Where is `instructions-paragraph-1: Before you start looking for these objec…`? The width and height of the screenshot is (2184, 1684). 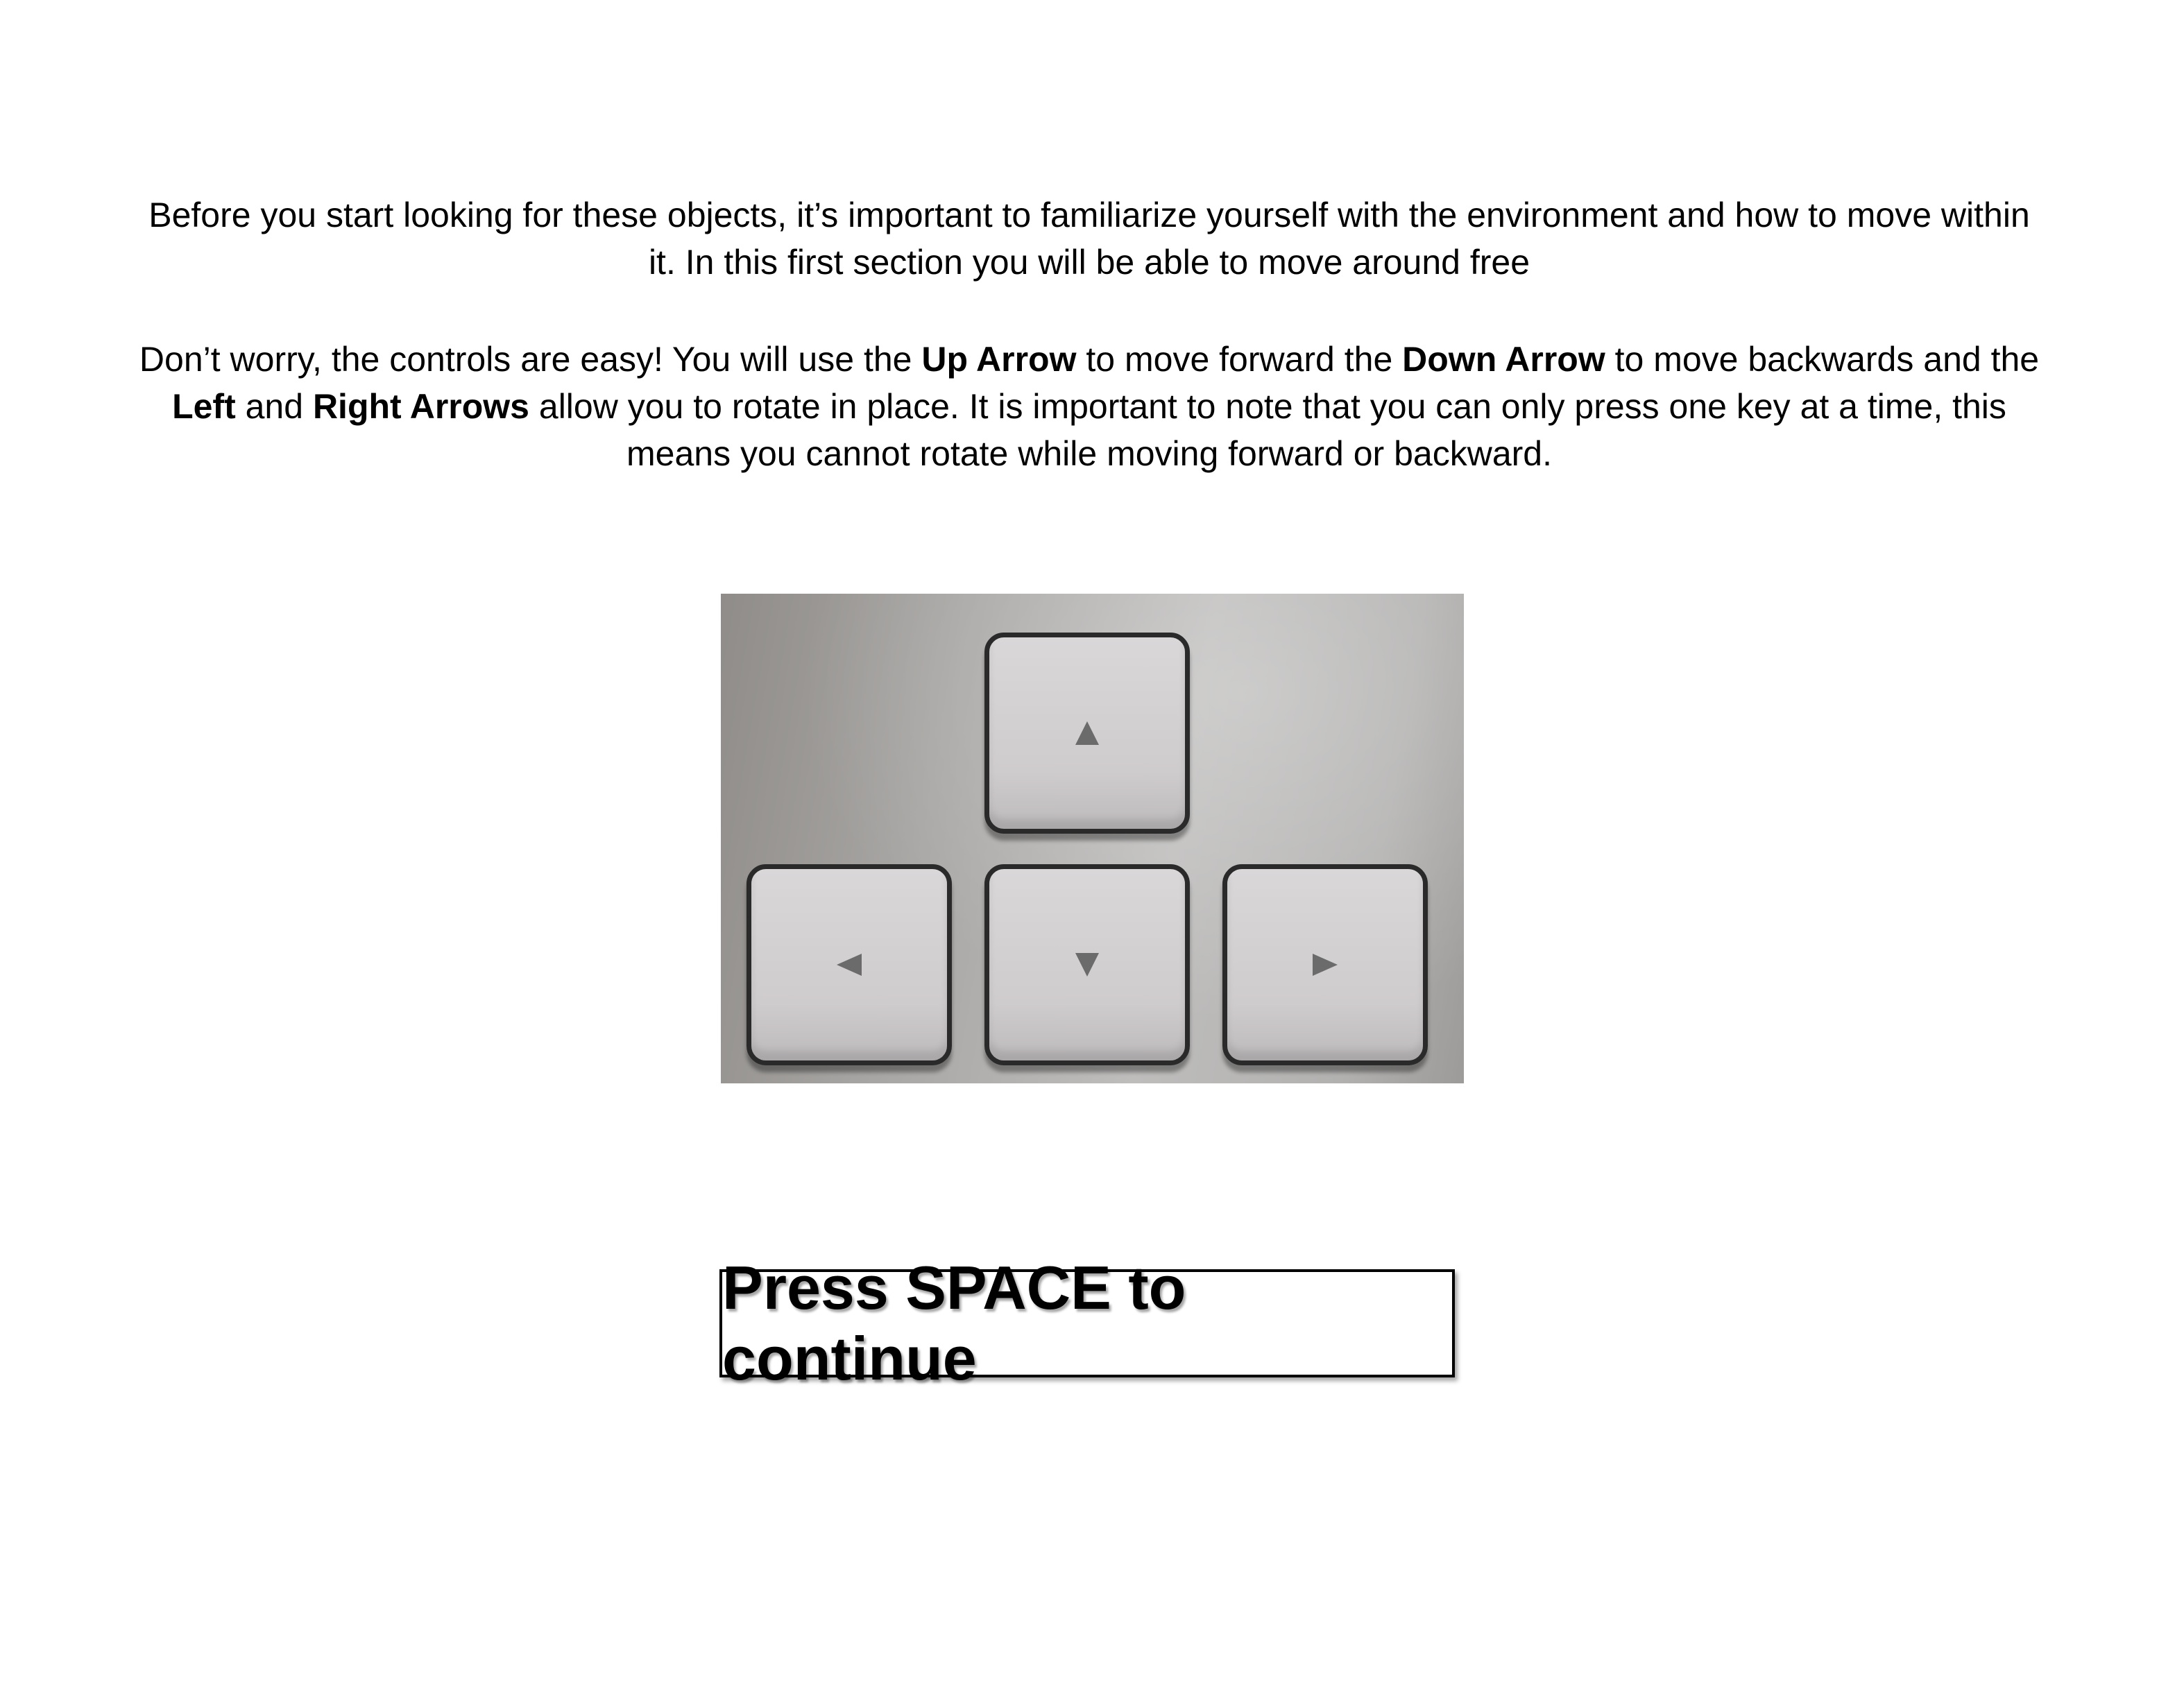
instructions-paragraph-1: Before you start looking for these objec… is located at coordinates (1089, 239).